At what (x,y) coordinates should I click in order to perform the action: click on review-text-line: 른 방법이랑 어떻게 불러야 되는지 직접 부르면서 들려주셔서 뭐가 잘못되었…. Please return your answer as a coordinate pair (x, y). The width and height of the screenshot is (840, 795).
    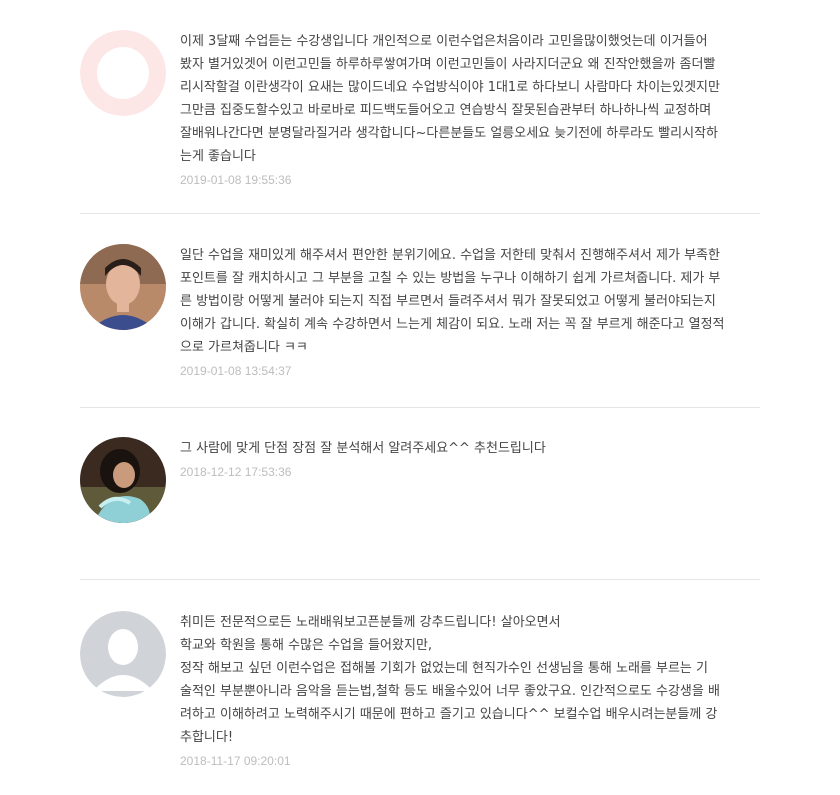
    Looking at the image, I should click on (448, 301).